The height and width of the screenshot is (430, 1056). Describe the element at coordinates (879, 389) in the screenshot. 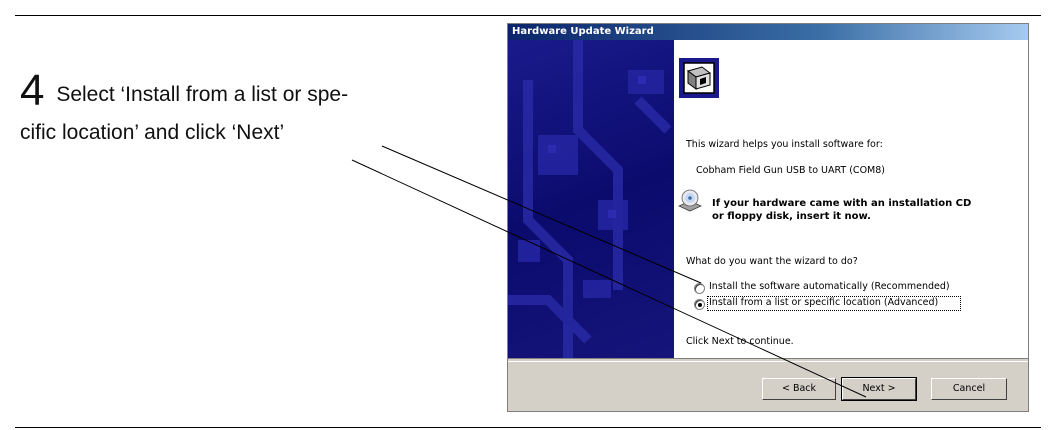

I see `next-button: Next >` at that location.